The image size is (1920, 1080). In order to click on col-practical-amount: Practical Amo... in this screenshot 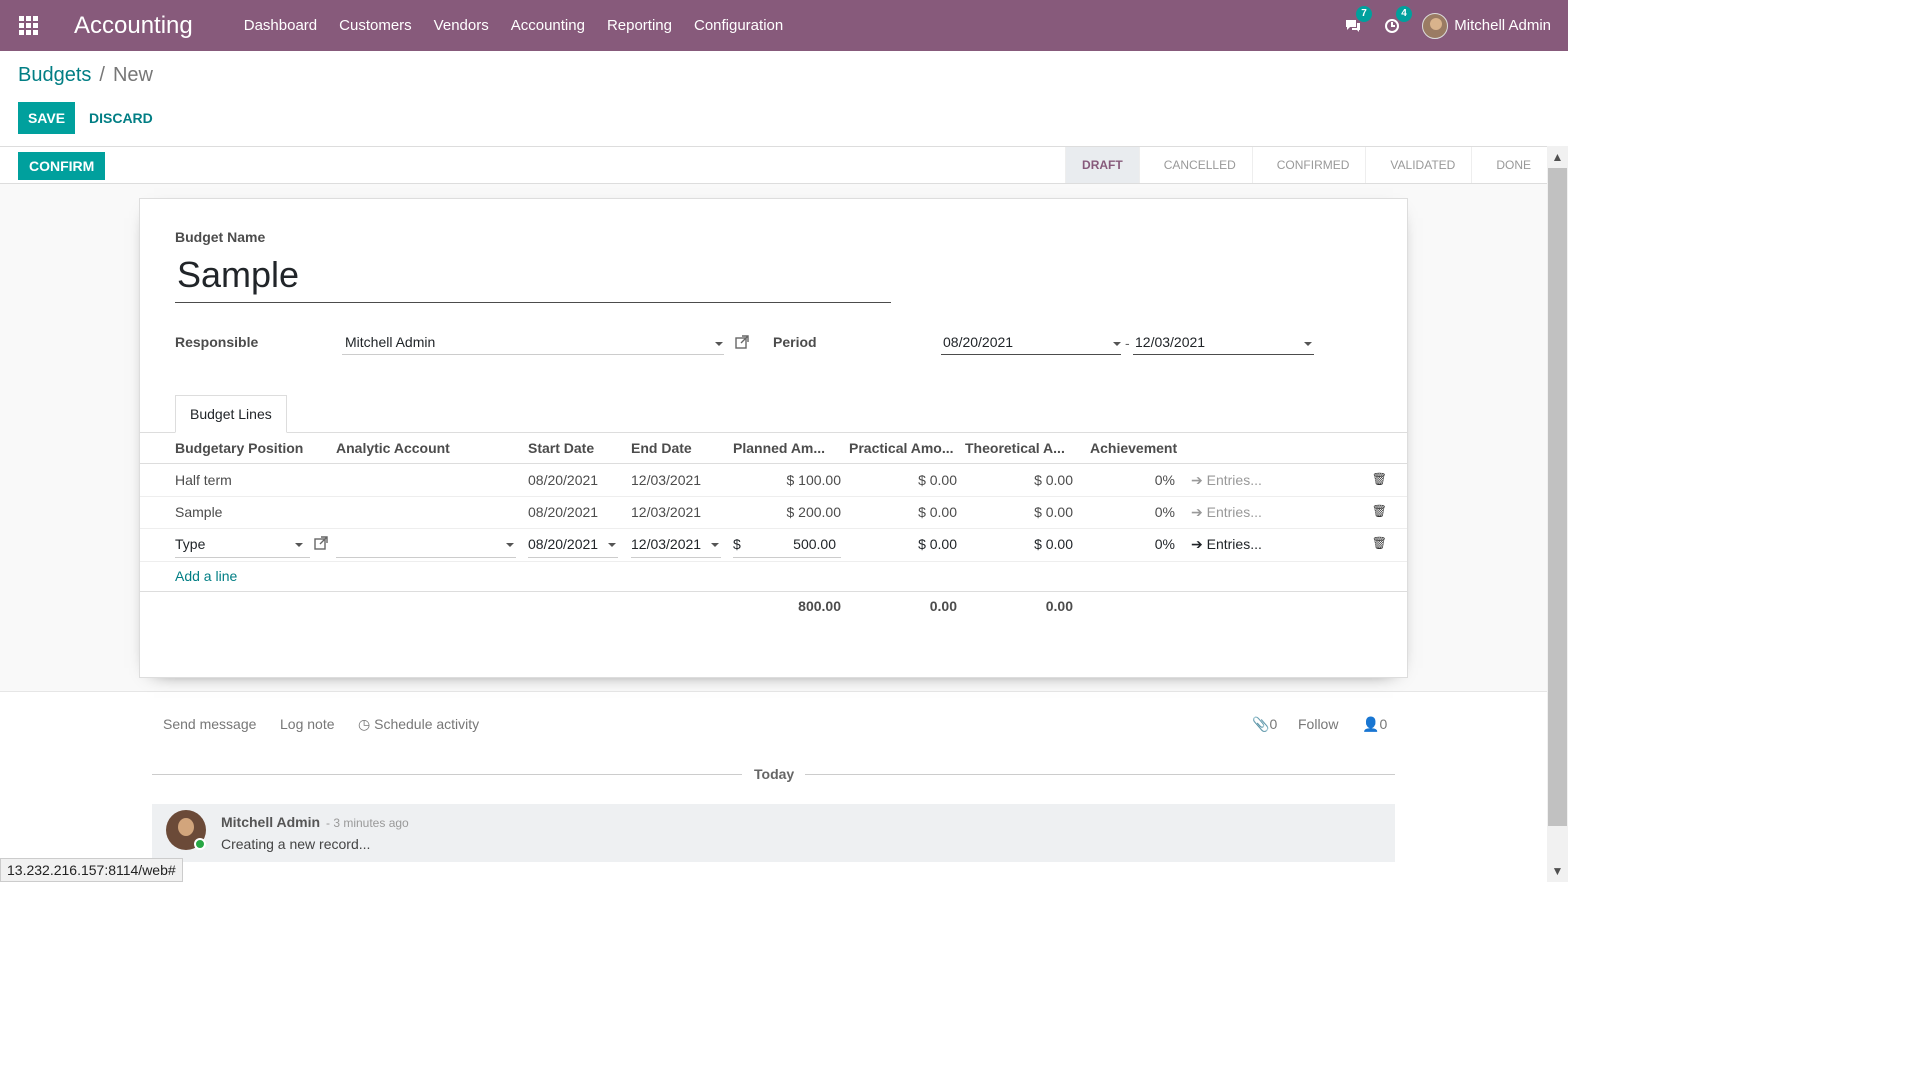, I will do `click(901, 448)`.